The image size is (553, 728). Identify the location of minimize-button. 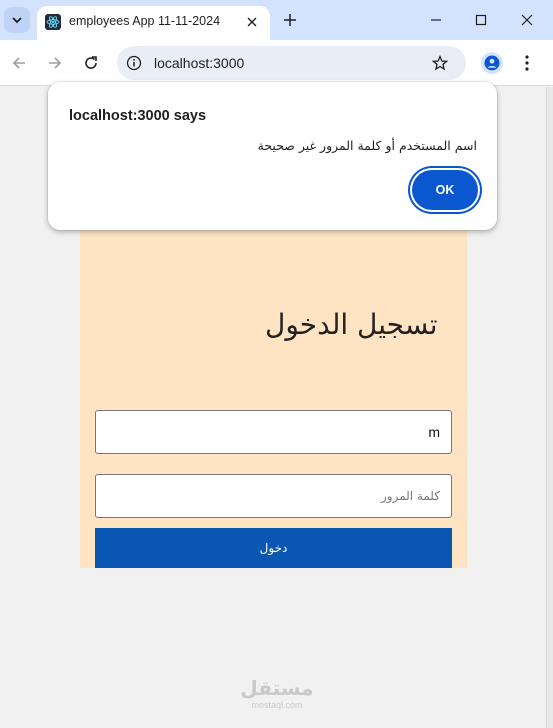
(436, 20).